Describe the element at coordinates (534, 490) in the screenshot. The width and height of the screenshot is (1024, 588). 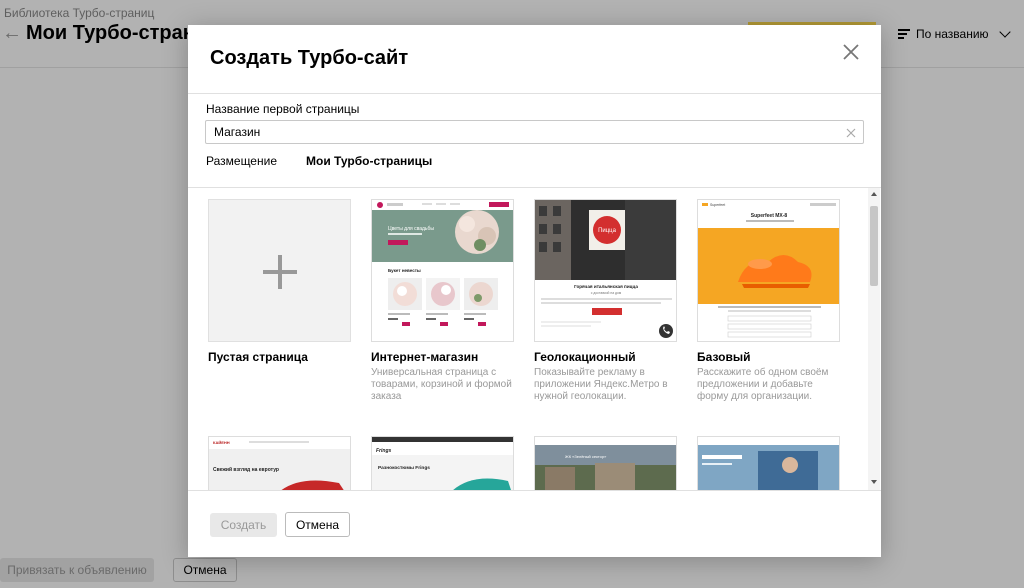
I see `footer-divider` at that location.